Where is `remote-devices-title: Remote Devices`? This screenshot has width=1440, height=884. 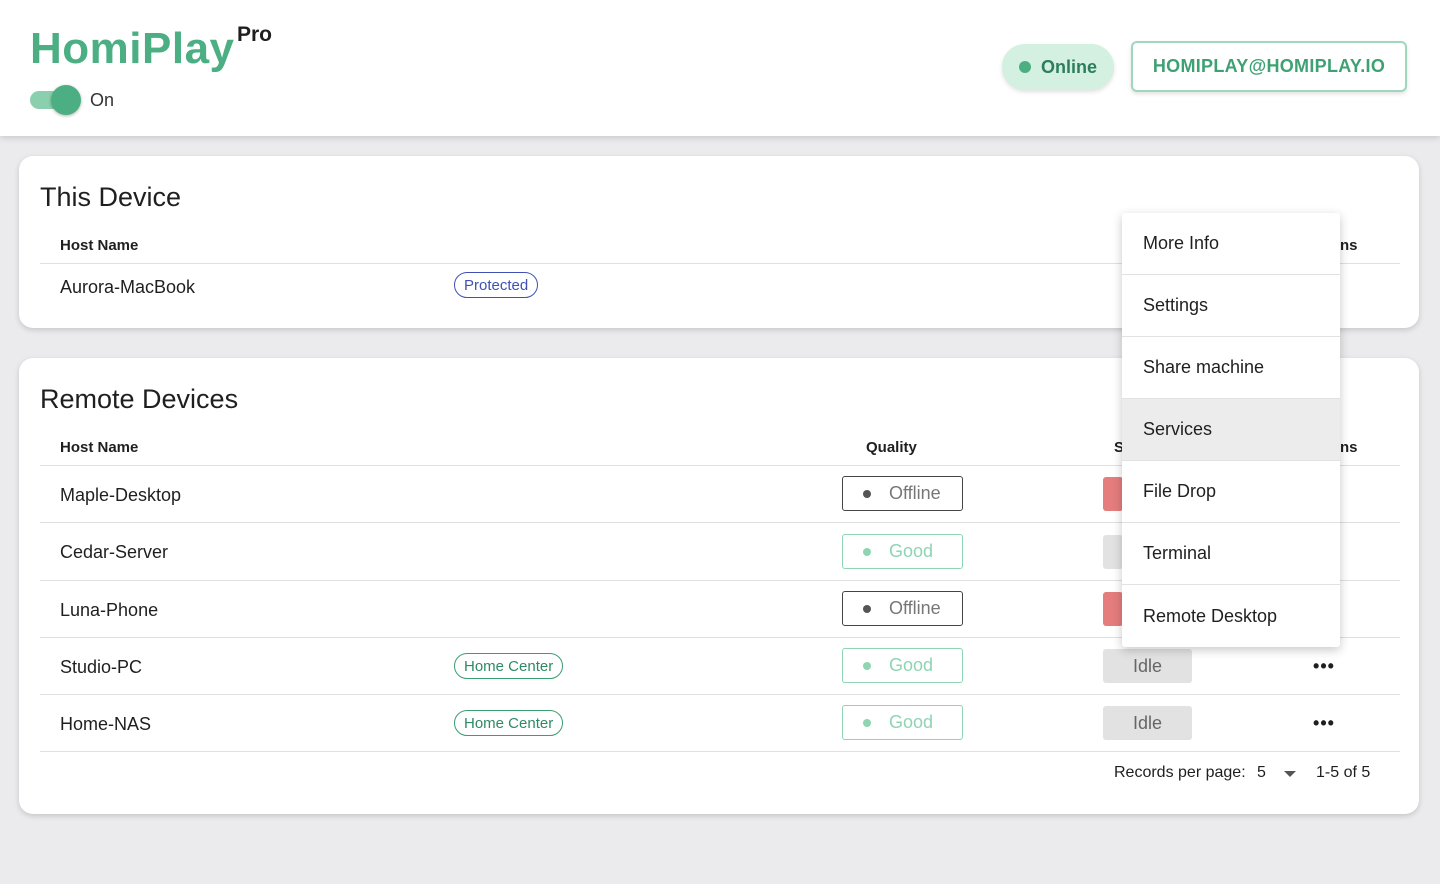
remote-devices-title: Remote Devices is located at coordinates (139, 399).